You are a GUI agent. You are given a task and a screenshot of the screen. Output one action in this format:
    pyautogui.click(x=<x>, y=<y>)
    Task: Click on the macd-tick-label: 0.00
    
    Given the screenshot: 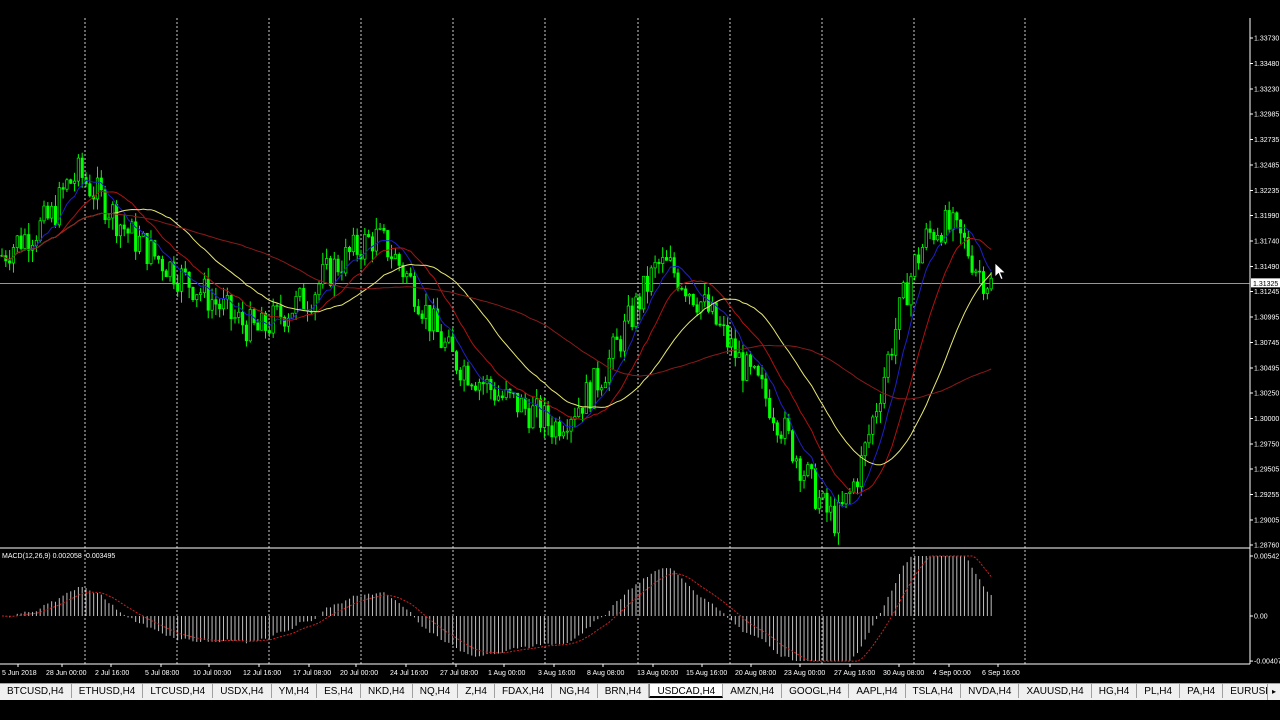 What is the action you would take?
    pyautogui.click(x=1261, y=617)
    